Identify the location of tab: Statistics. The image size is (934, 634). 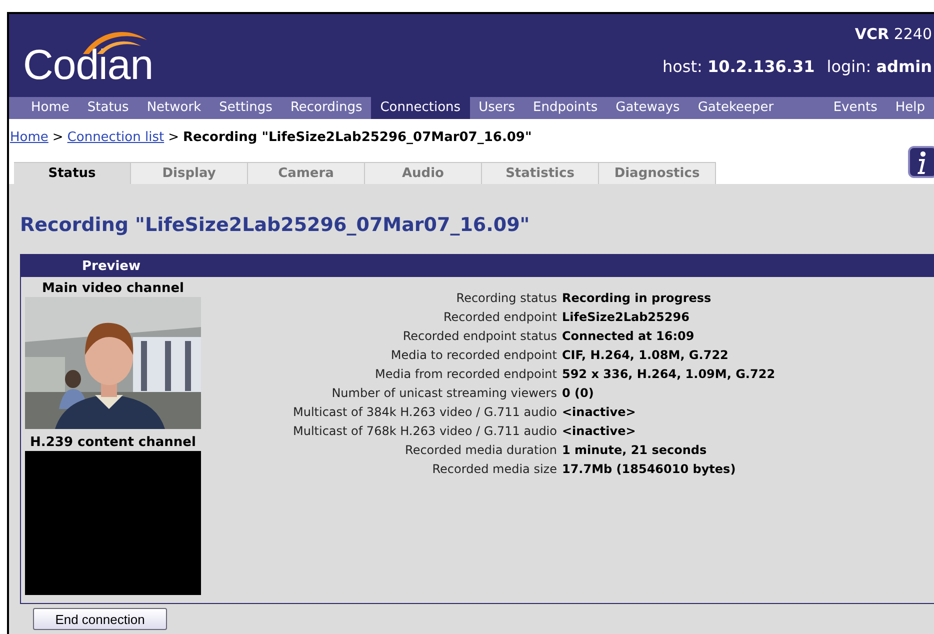
(540, 173).